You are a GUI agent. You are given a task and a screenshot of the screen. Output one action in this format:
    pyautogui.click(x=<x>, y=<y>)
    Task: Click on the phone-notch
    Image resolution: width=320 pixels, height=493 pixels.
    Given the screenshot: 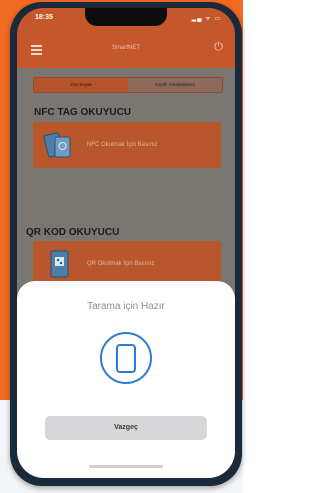 What is the action you would take?
    pyautogui.click(x=126, y=17)
    